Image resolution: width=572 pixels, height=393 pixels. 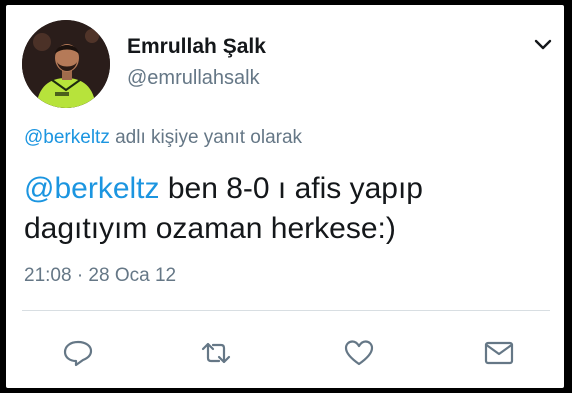 What do you see at coordinates (206, 137) in the screenshot?
I see `reply-context-text: adlı kişiye yanıt olarak` at bounding box center [206, 137].